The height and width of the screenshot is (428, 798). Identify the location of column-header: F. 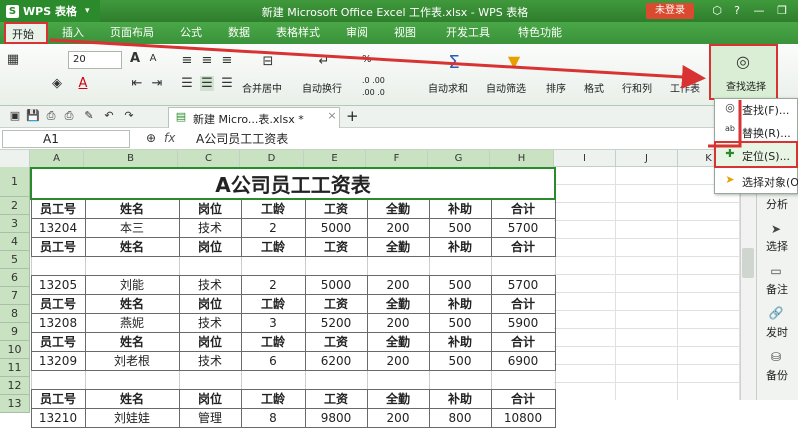
(397, 158).